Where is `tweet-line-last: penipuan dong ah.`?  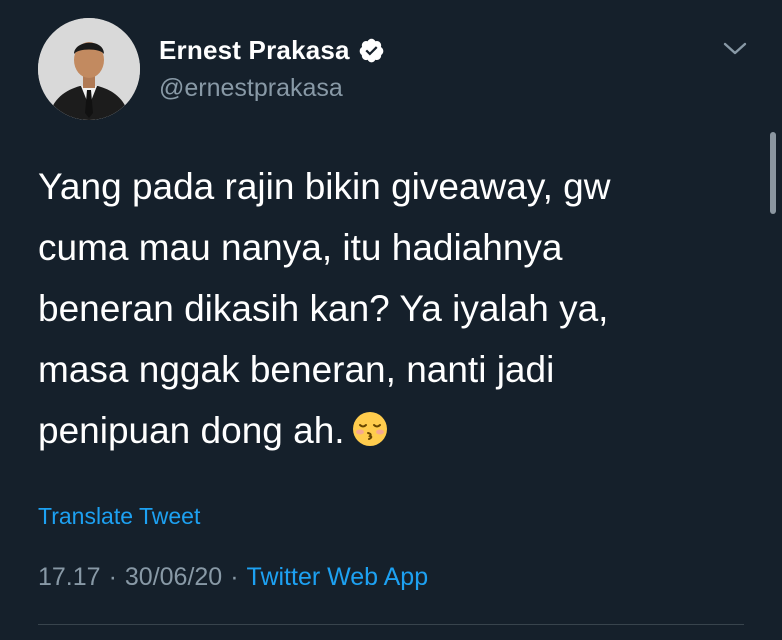
tweet-line-last: penipuan dong ah. is located at coordinates (388, 430).